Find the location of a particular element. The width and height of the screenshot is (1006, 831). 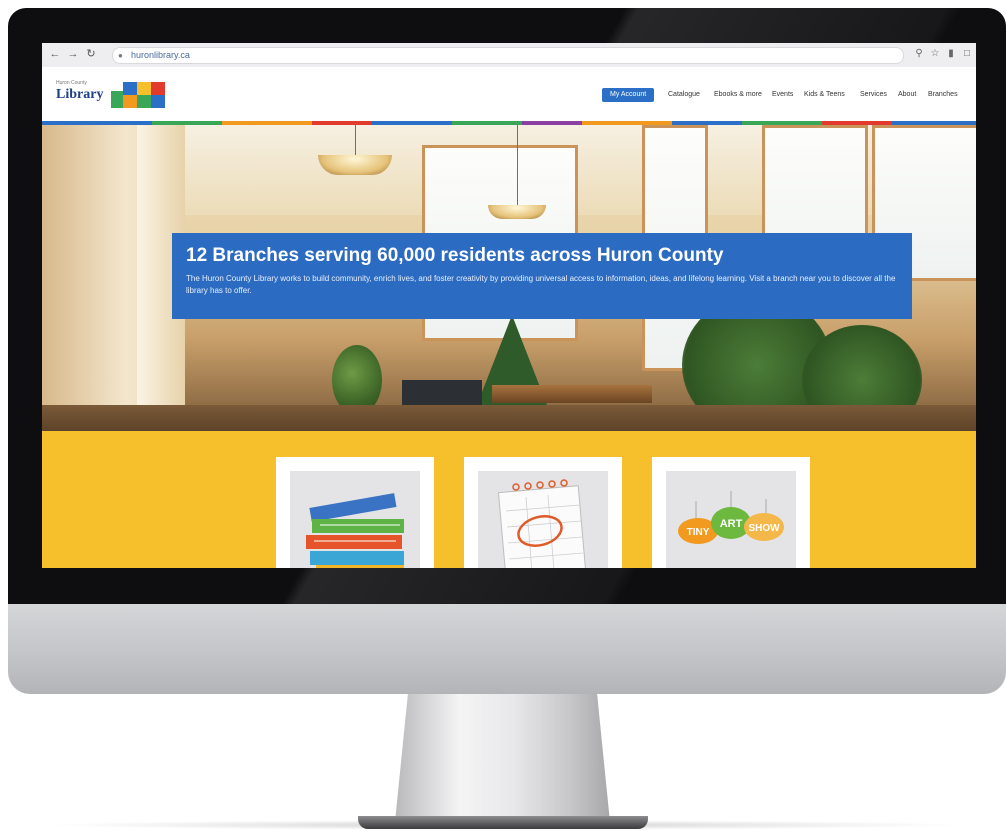

library-logo: Huron County Library is located at coordinates (111, 95).